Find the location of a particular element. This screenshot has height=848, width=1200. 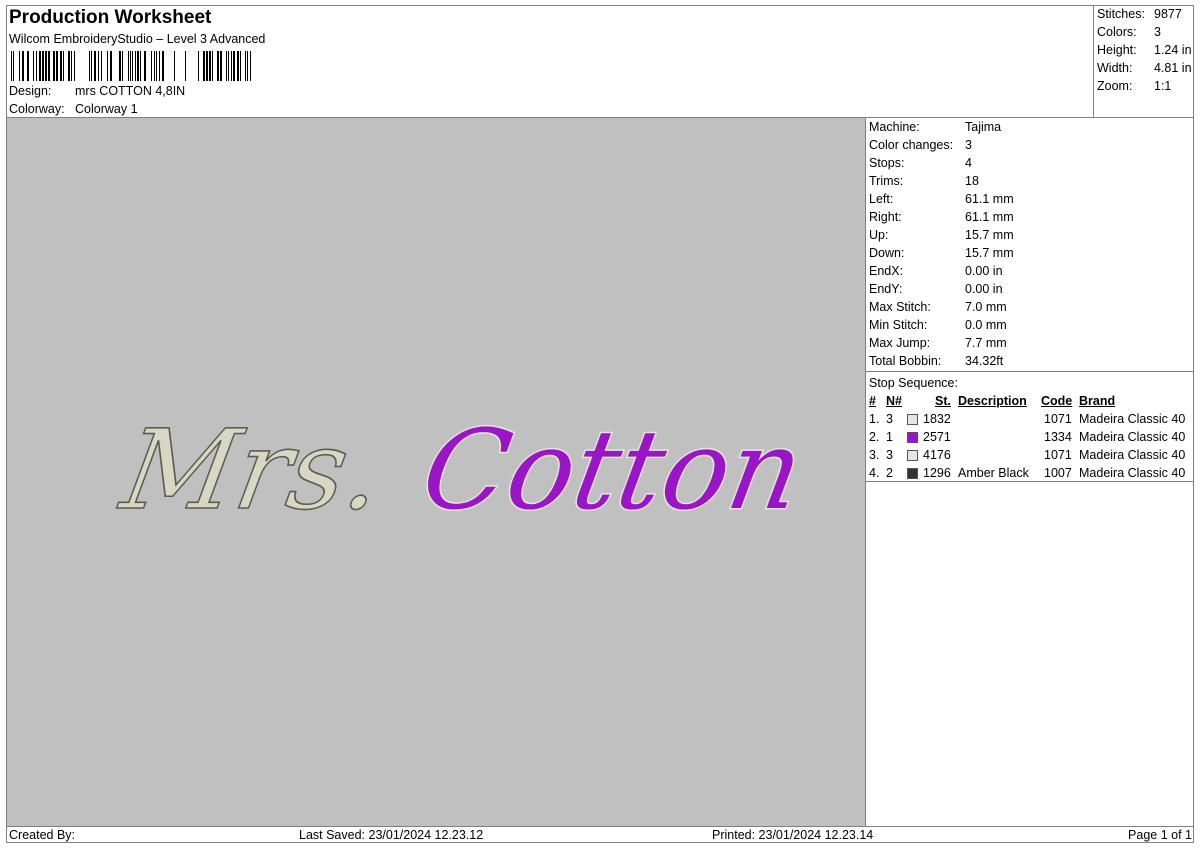

stop-stitches: 2571 is located at coordinates (937, 437).